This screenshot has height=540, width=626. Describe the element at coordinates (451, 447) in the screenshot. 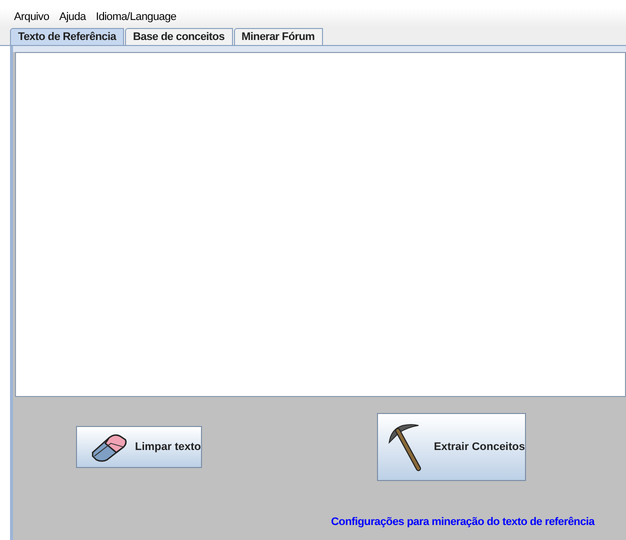

I see `extract-button: Extrair Conceitos` at that location.